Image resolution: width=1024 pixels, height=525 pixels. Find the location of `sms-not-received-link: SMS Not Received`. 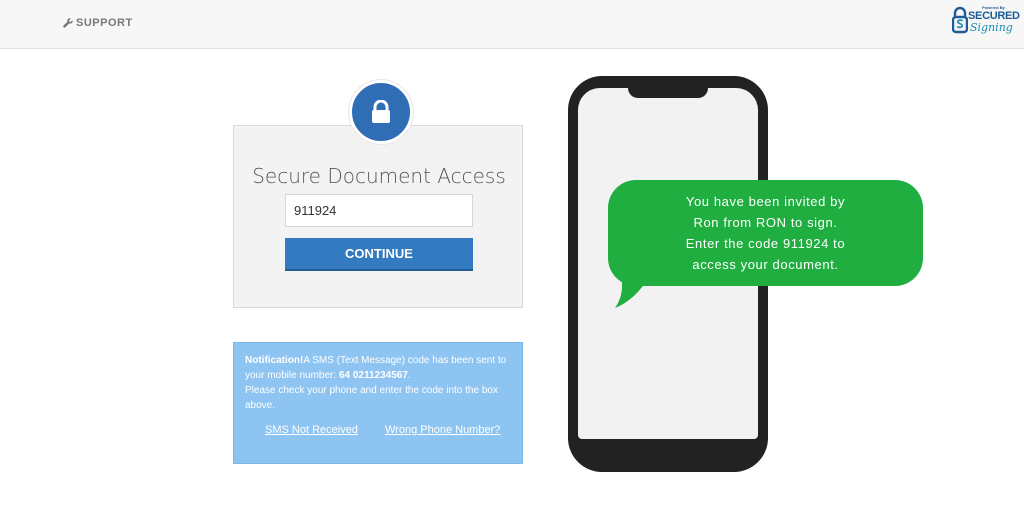

sms-not-received-link: SMS Not Received is located at coordinates (311, 430).